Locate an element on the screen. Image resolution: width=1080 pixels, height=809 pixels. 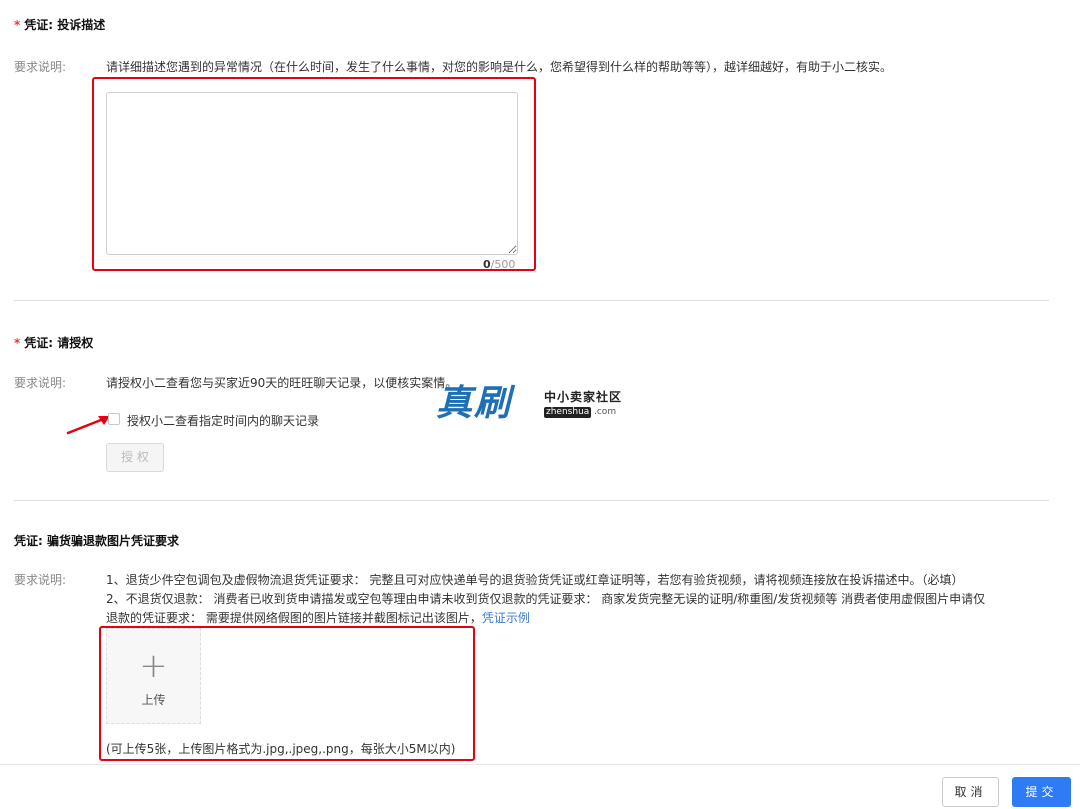
annotation-arrow-icon is located at coordinates (88, 425).